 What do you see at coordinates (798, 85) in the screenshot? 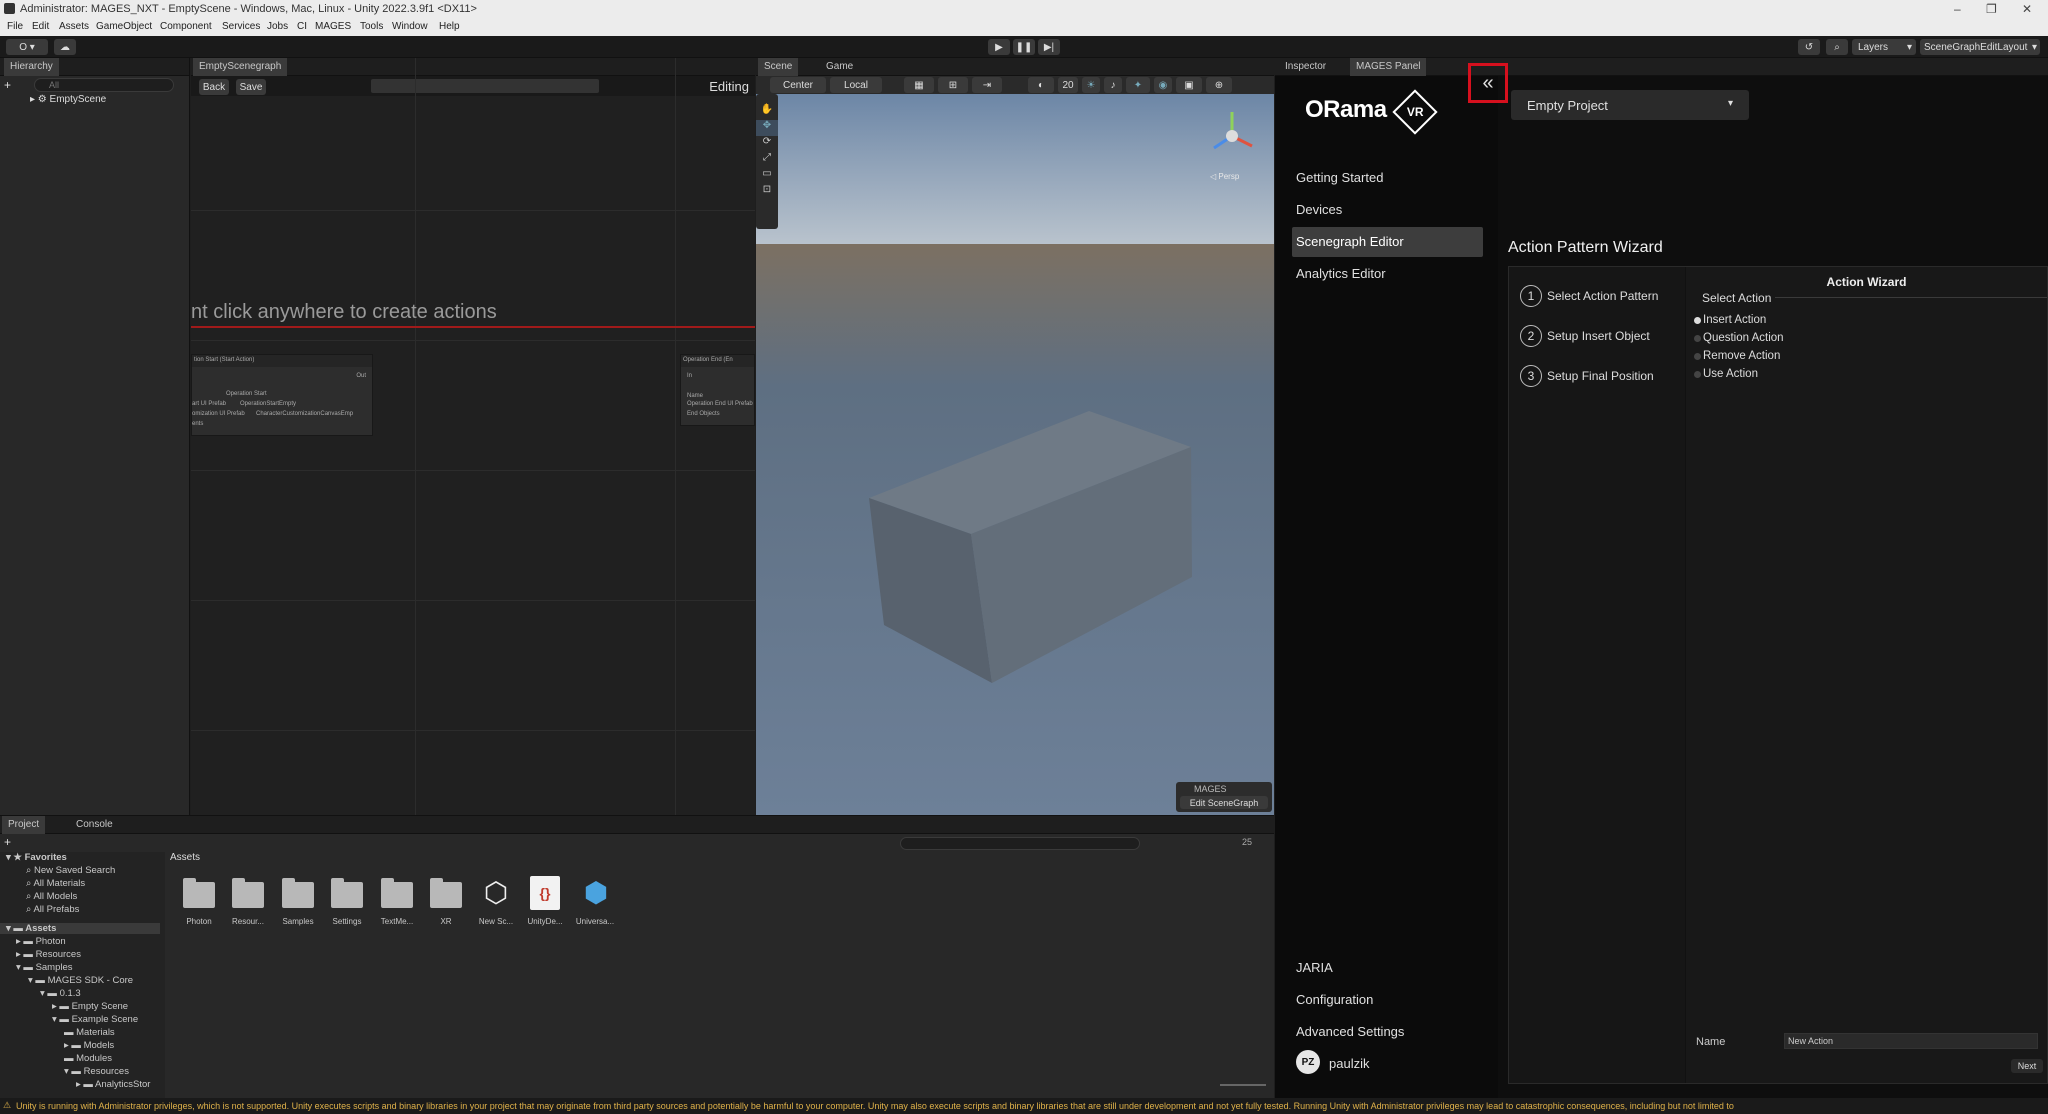
I see `pivot-dropdown: Center` at bounding box center [798, 85].